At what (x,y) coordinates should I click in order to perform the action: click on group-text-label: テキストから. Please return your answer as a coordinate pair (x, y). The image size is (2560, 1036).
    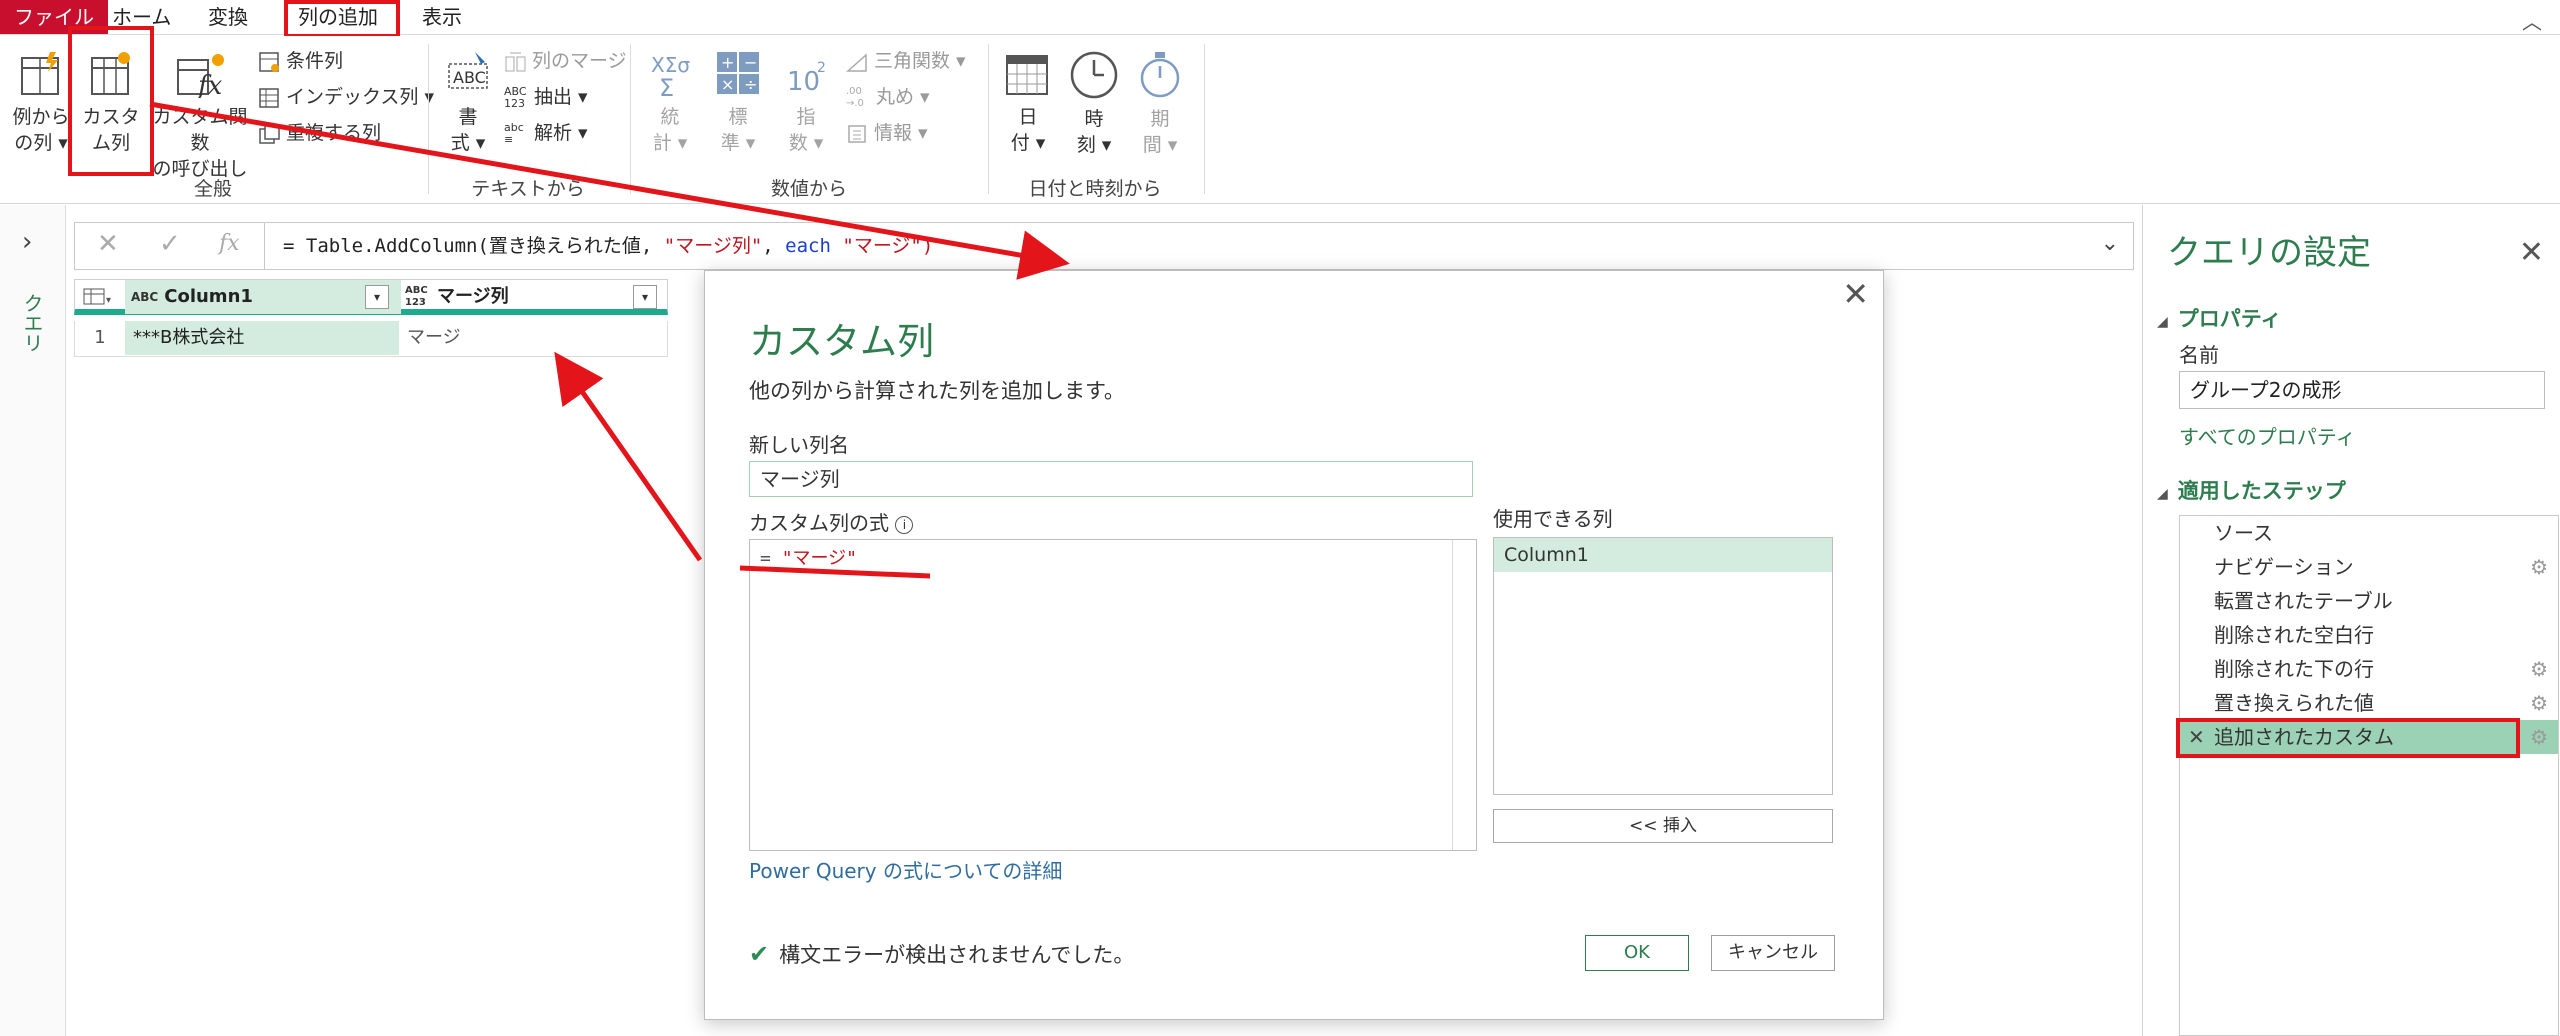
    Looking at the image, I should click on (528, 189).